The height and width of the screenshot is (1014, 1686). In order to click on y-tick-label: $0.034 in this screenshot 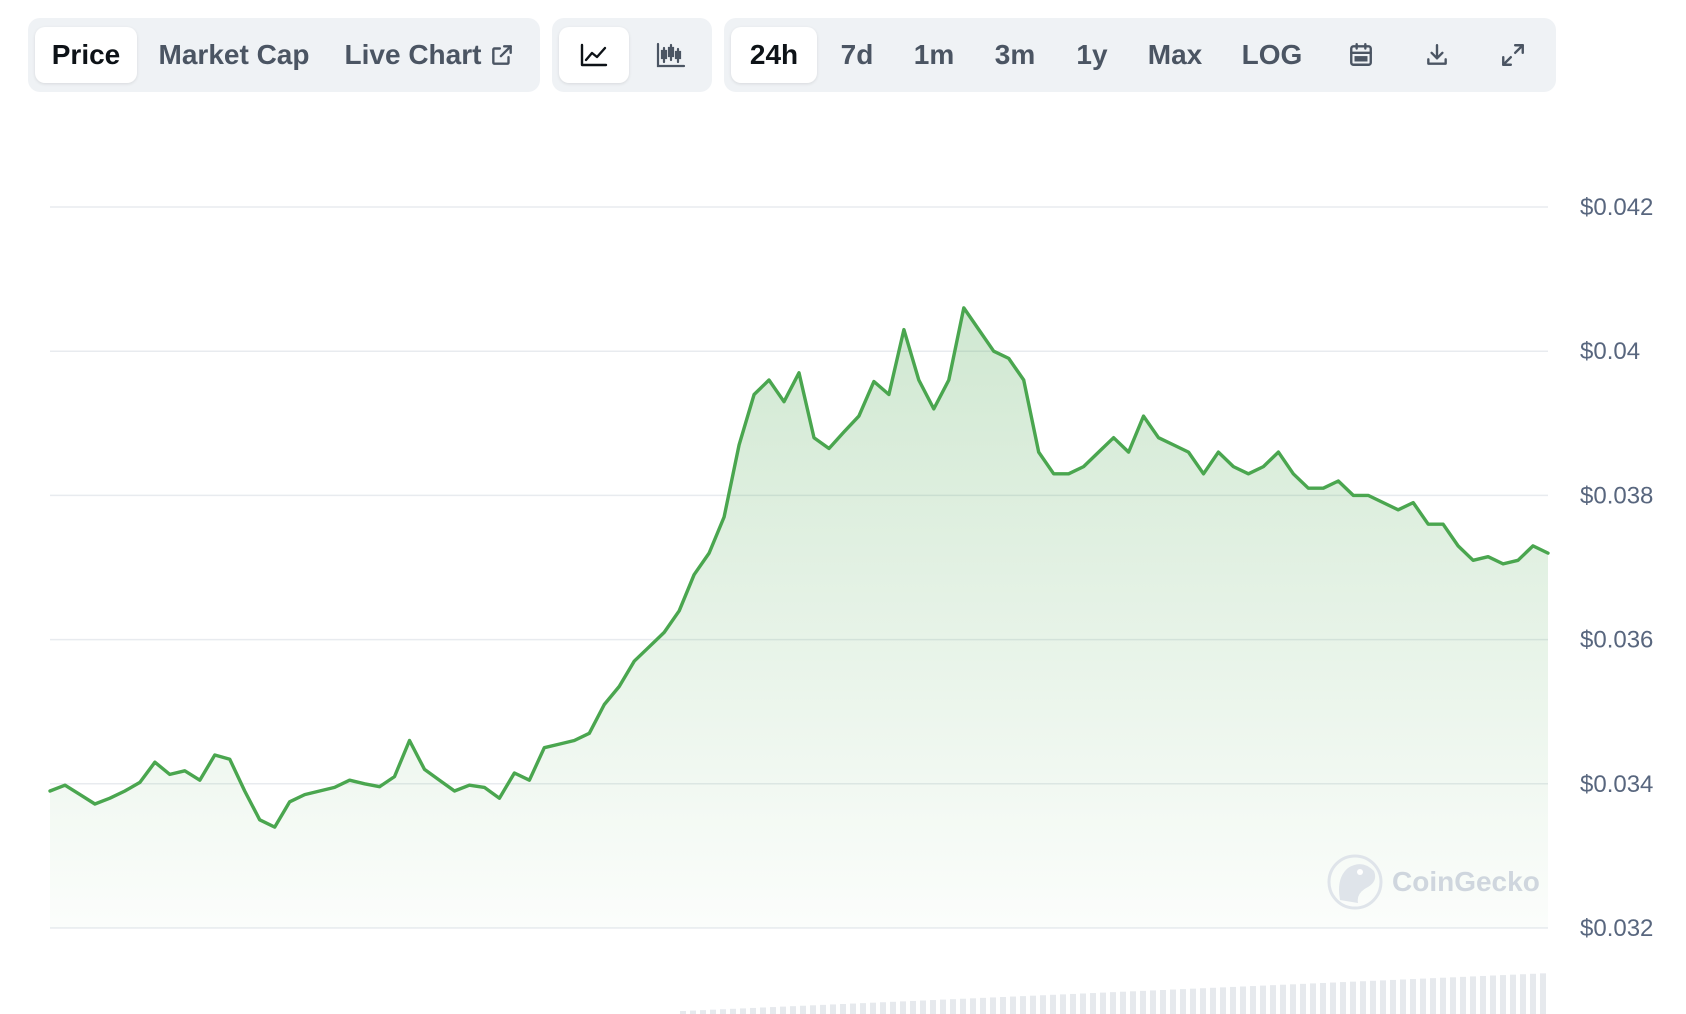, I will do `click(1616, 784)`.